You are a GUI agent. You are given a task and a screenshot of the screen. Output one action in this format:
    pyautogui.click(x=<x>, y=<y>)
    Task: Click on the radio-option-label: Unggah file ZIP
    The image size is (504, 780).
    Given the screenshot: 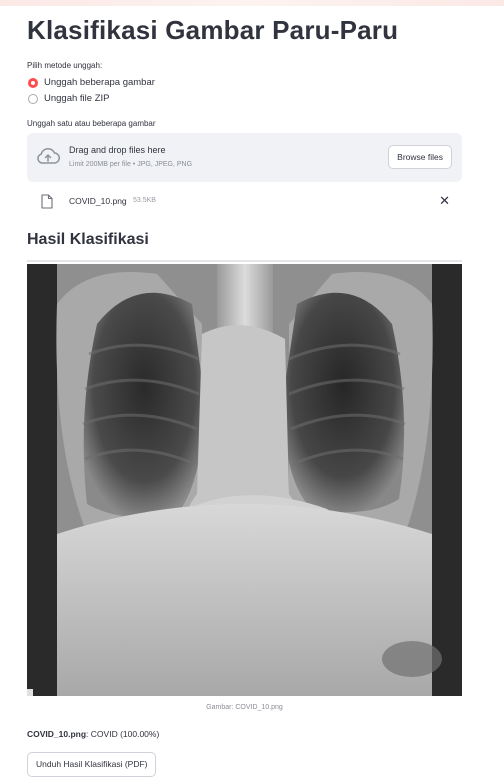 What is the action you would take?
    pyautogui.click(x=77, y=98)
    